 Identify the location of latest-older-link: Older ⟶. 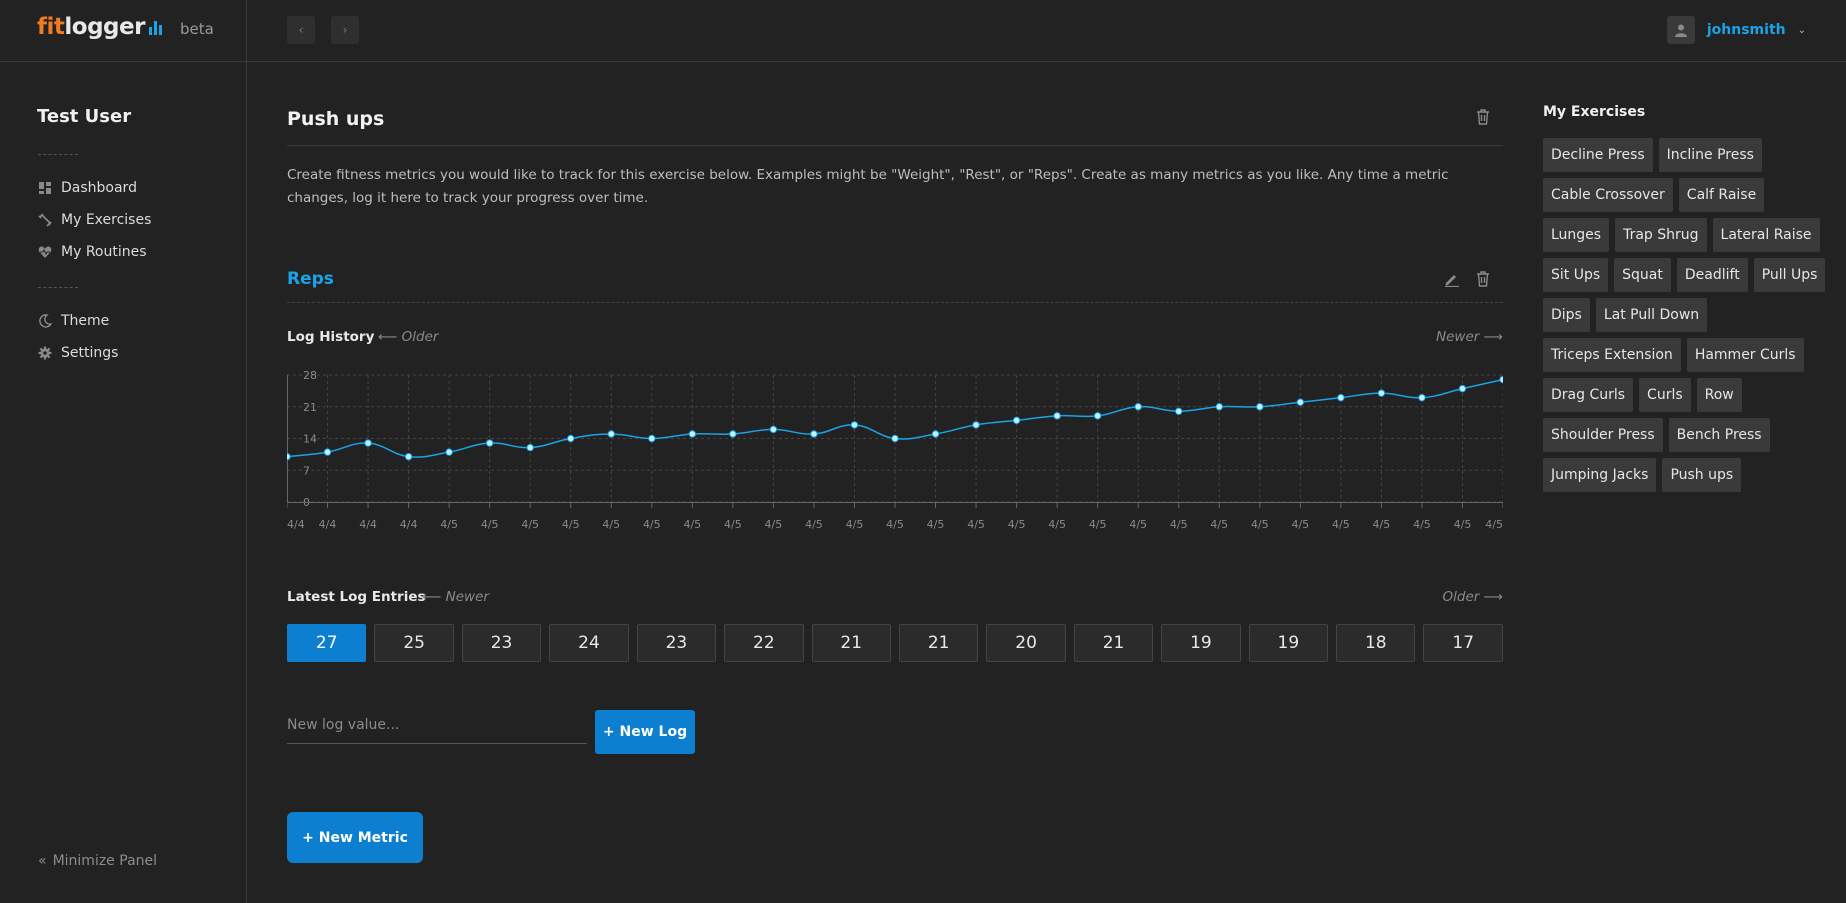
(1473, 597).